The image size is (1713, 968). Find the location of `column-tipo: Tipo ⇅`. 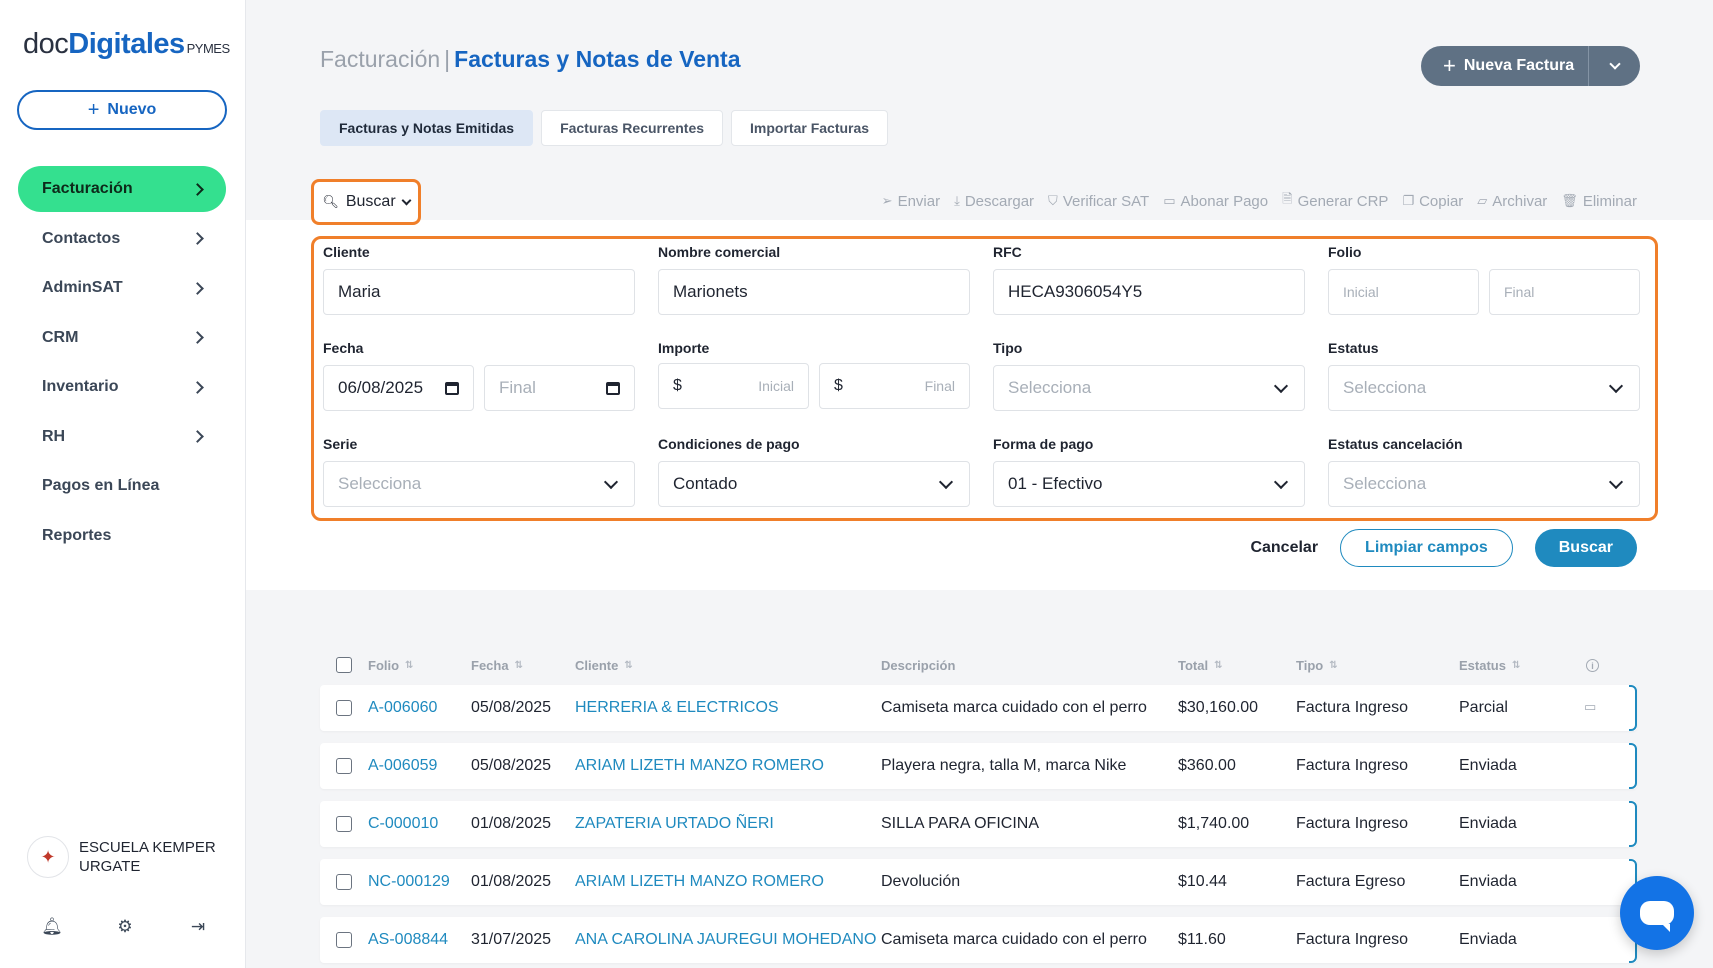

column-tipo: Tipo ⇅ is located at coordinates (1317, 665).